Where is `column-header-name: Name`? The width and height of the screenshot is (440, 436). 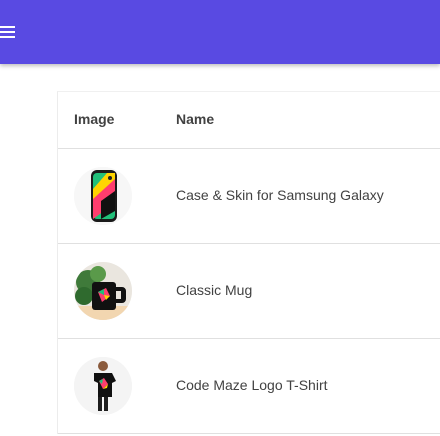 column-header-name: Name is located at coordinates (195, 119).